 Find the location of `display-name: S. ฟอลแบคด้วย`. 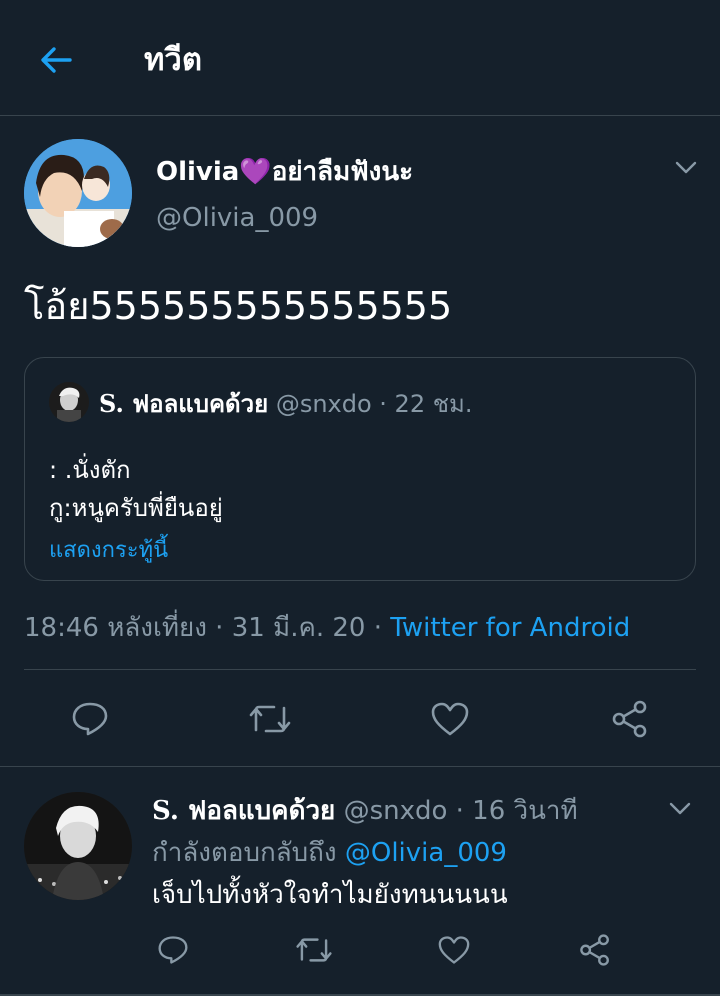

display-name: S. ฟอลแบคด้วย is located at coordinates (243, 811).